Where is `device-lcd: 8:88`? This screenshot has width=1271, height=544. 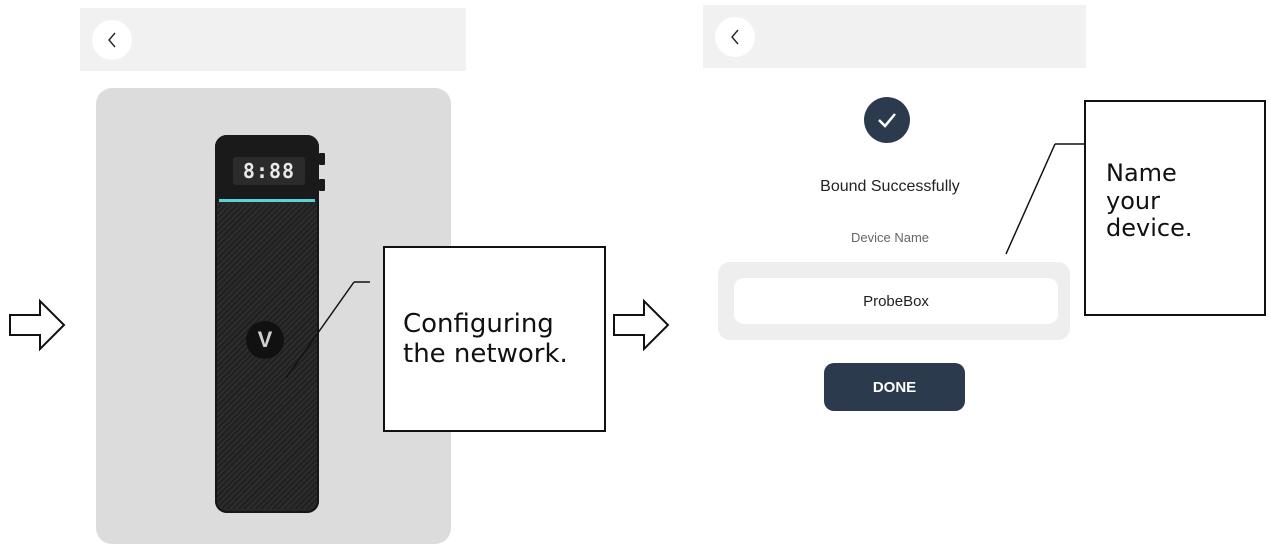 device-lcd: 8:88 is located at coordinates (269, 171).